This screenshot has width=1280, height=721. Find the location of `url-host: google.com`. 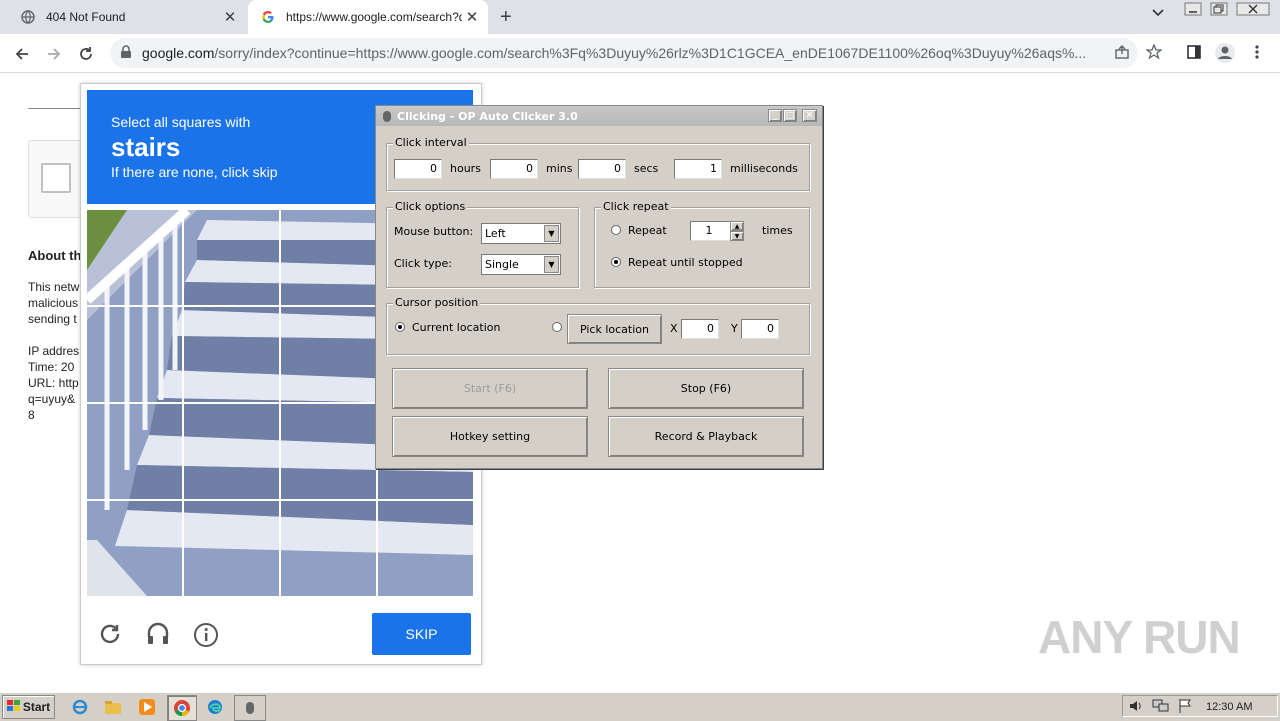

url-host: google.com is located at coordinates (178, 53).